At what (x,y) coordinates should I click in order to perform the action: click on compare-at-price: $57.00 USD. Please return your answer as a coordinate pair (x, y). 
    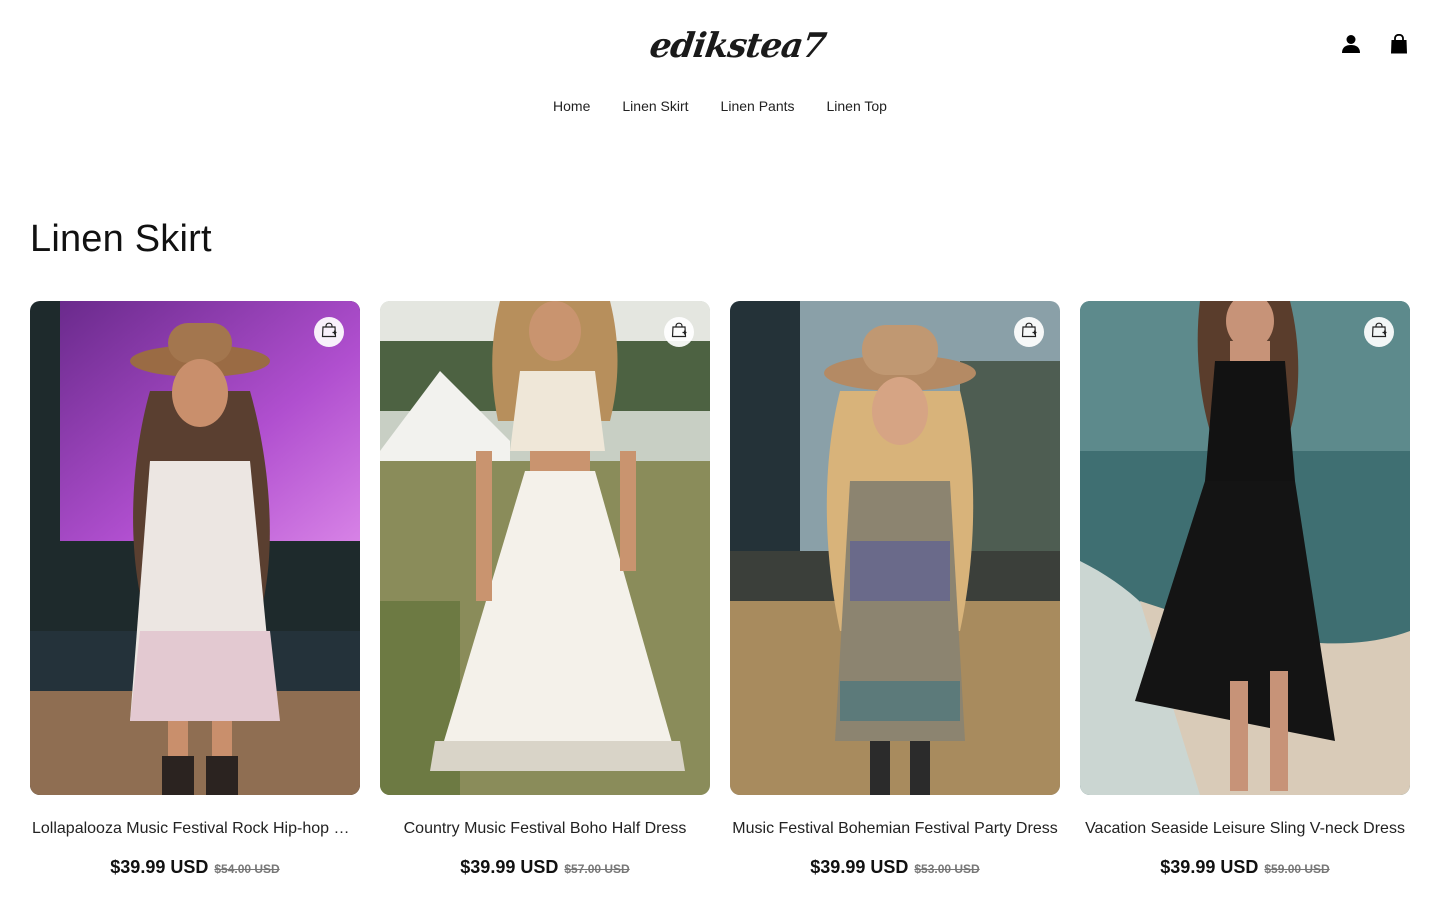
    Looking at the image, I should click on (597, 869).